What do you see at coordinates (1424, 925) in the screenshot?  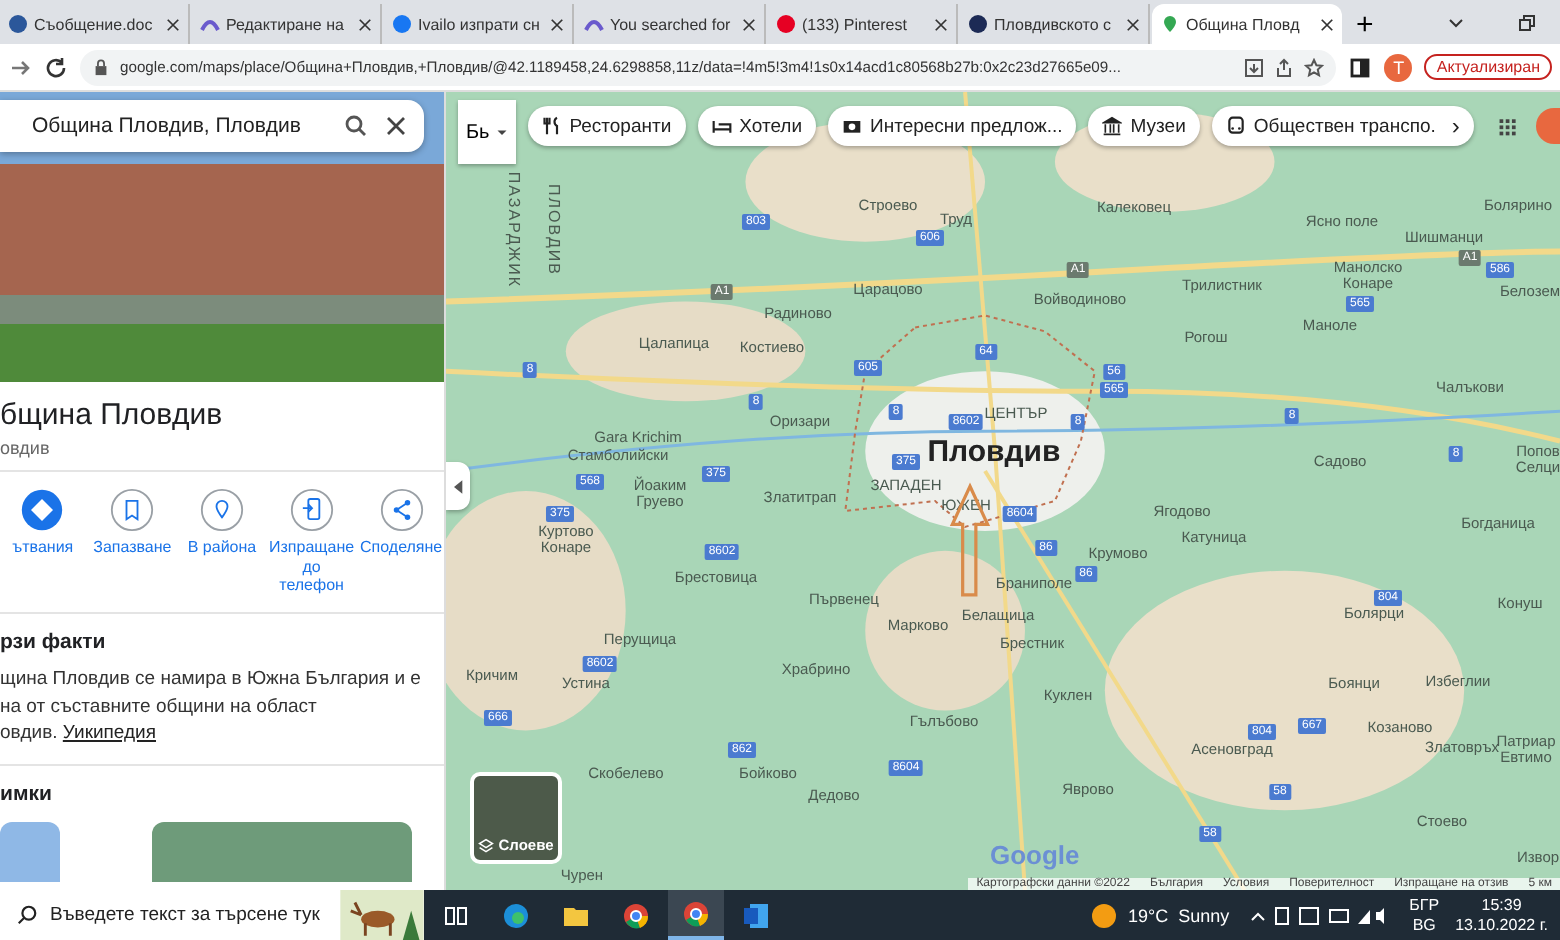 I see `language-indicator: BG` at bounding box center [1424, 925].